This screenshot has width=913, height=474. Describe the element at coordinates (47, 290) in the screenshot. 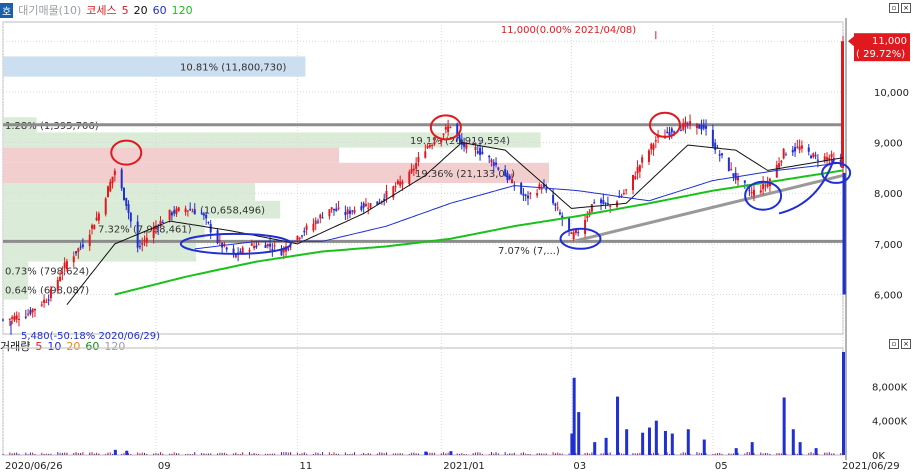

I see `supply-zone-label: 0.64% (698,087)` at that location.